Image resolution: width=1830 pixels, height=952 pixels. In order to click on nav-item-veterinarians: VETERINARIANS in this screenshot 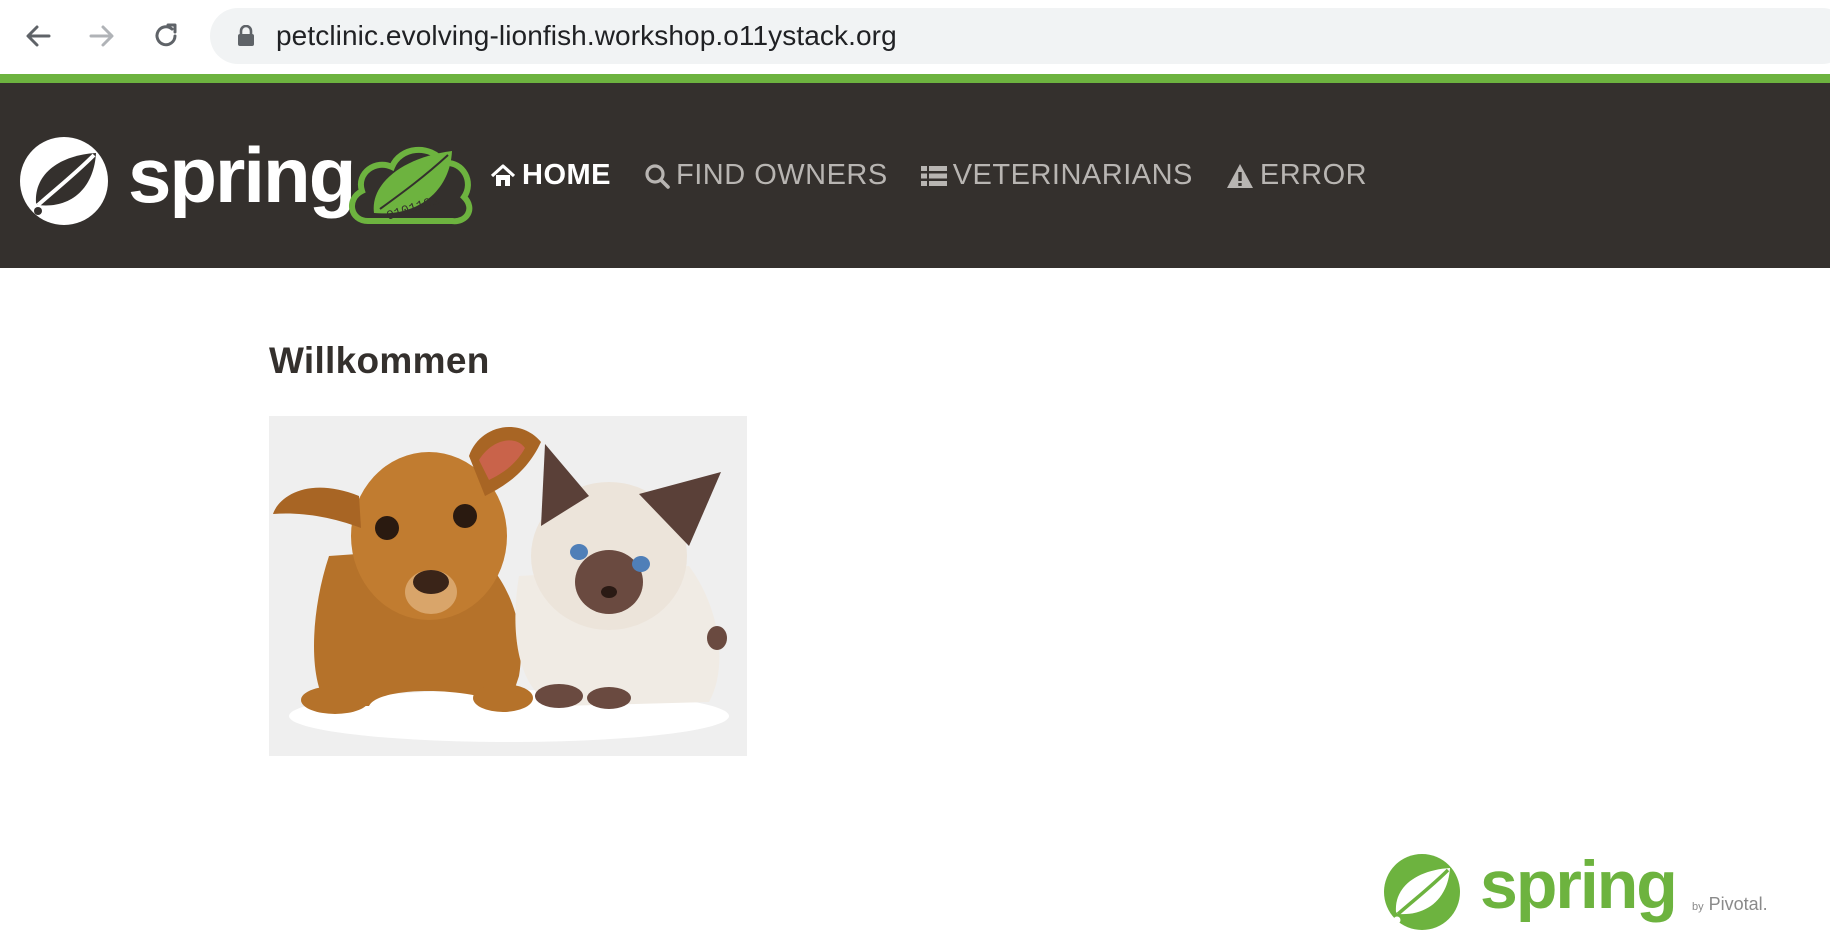, I will do `click(1056, 175)`.